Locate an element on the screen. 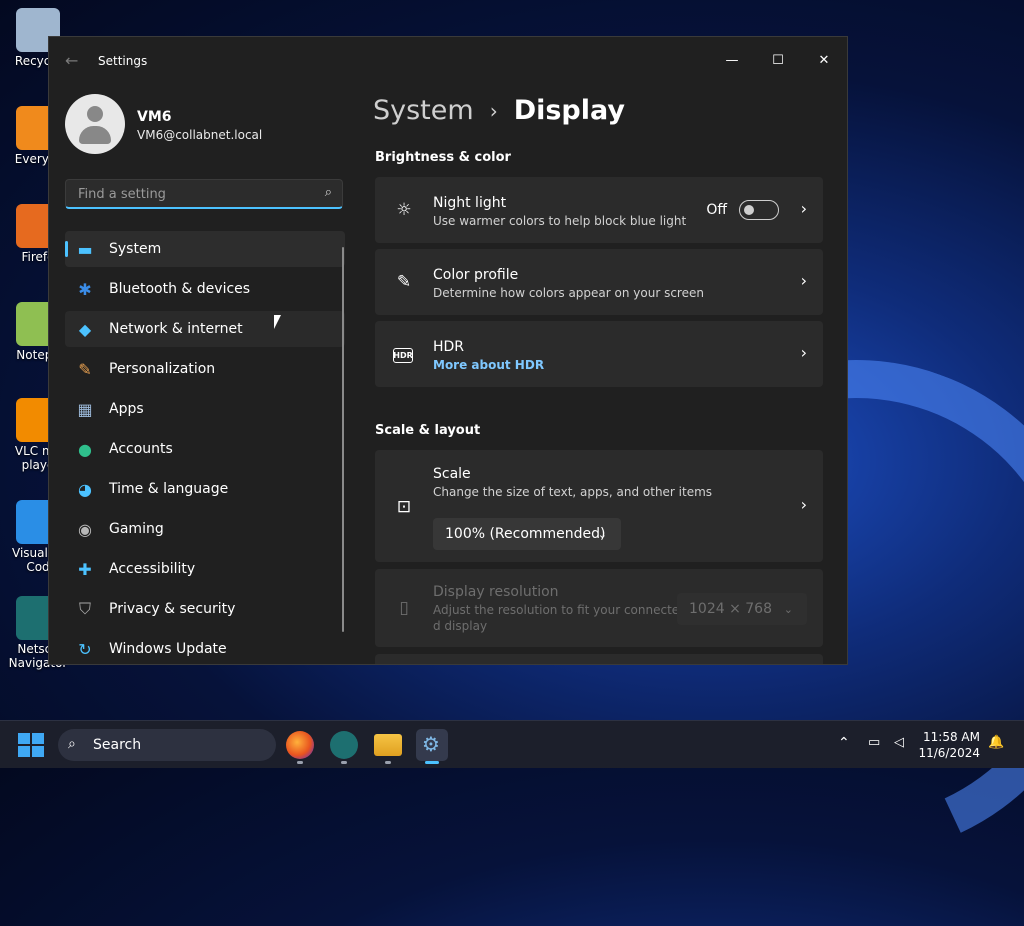 Image resolution: width=1024 pixels, height=926 pixels. search-input is located at coordinates (193, 194).